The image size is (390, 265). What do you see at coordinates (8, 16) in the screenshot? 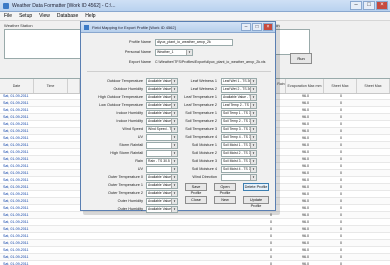
I see `menu-file: File` at bounding box center [8, 16].